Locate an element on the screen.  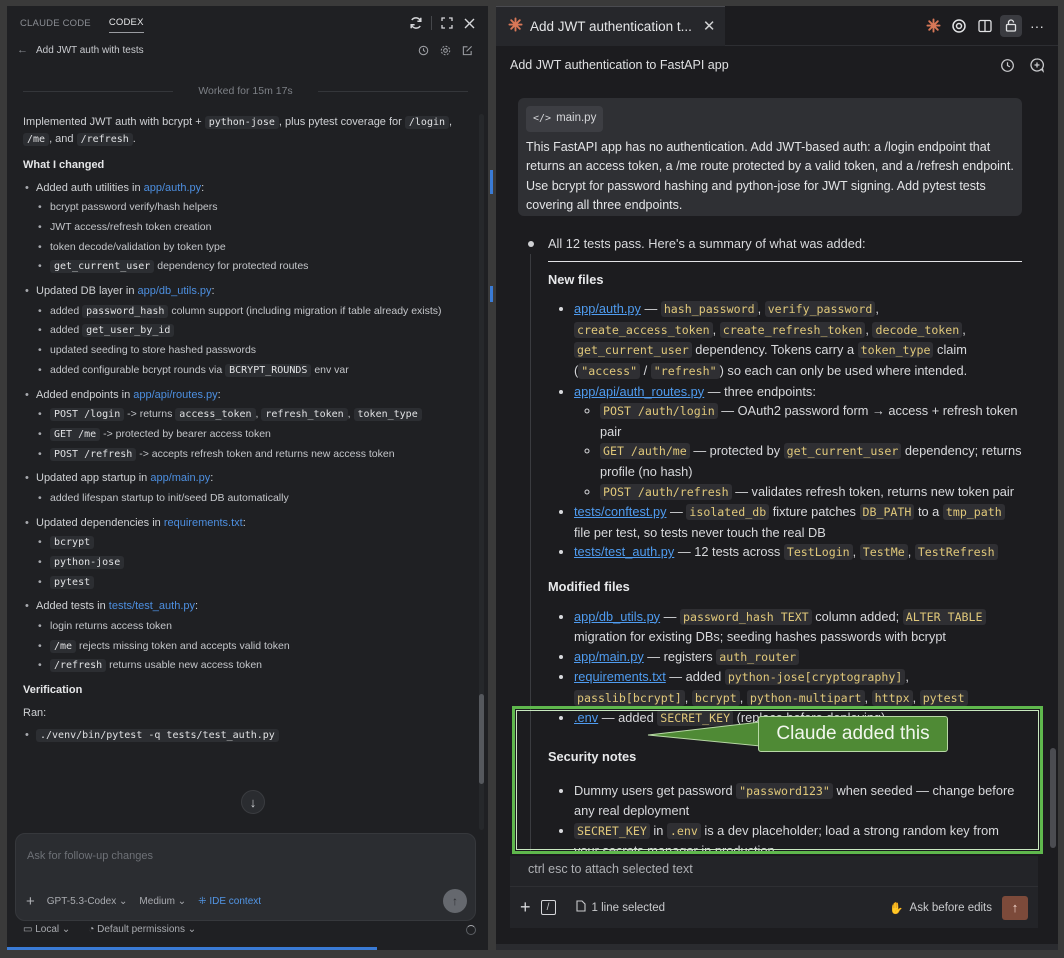
ask-mode-toggle: ✋ Ask before edits is located at coordinates (940, 908).